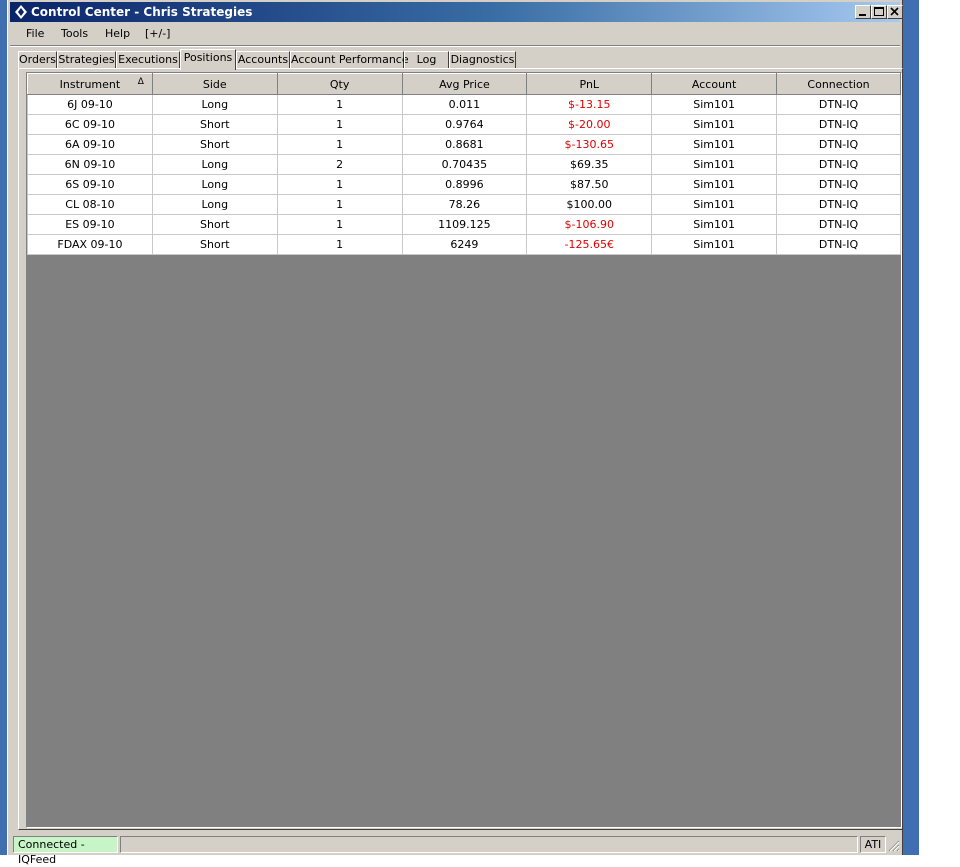  What do you see at coordinates (489, 844) in the screenshot?
I see `status-message-area` at bounding box center [489, 844].